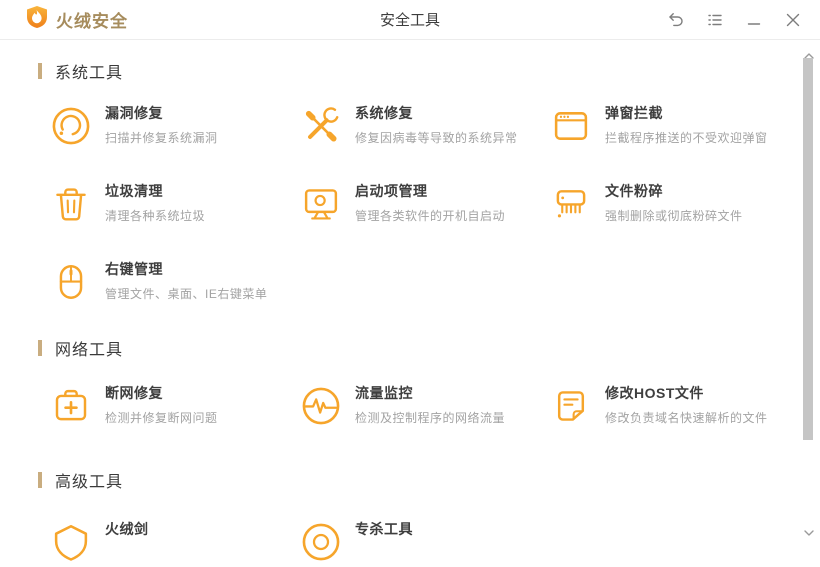  What do you see at coordinates (429, 347) in the screenshot?
I see `section-header-network-tools: 网络工具` at bounding box center [429, 347].